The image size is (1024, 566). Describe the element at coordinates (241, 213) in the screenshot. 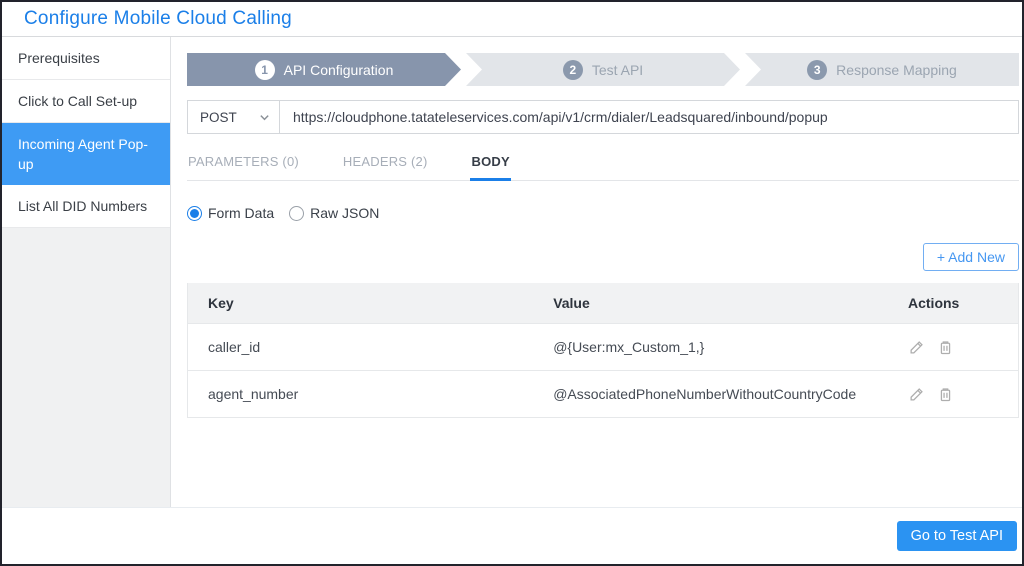

I see `radio-label: Form Data` at that location.